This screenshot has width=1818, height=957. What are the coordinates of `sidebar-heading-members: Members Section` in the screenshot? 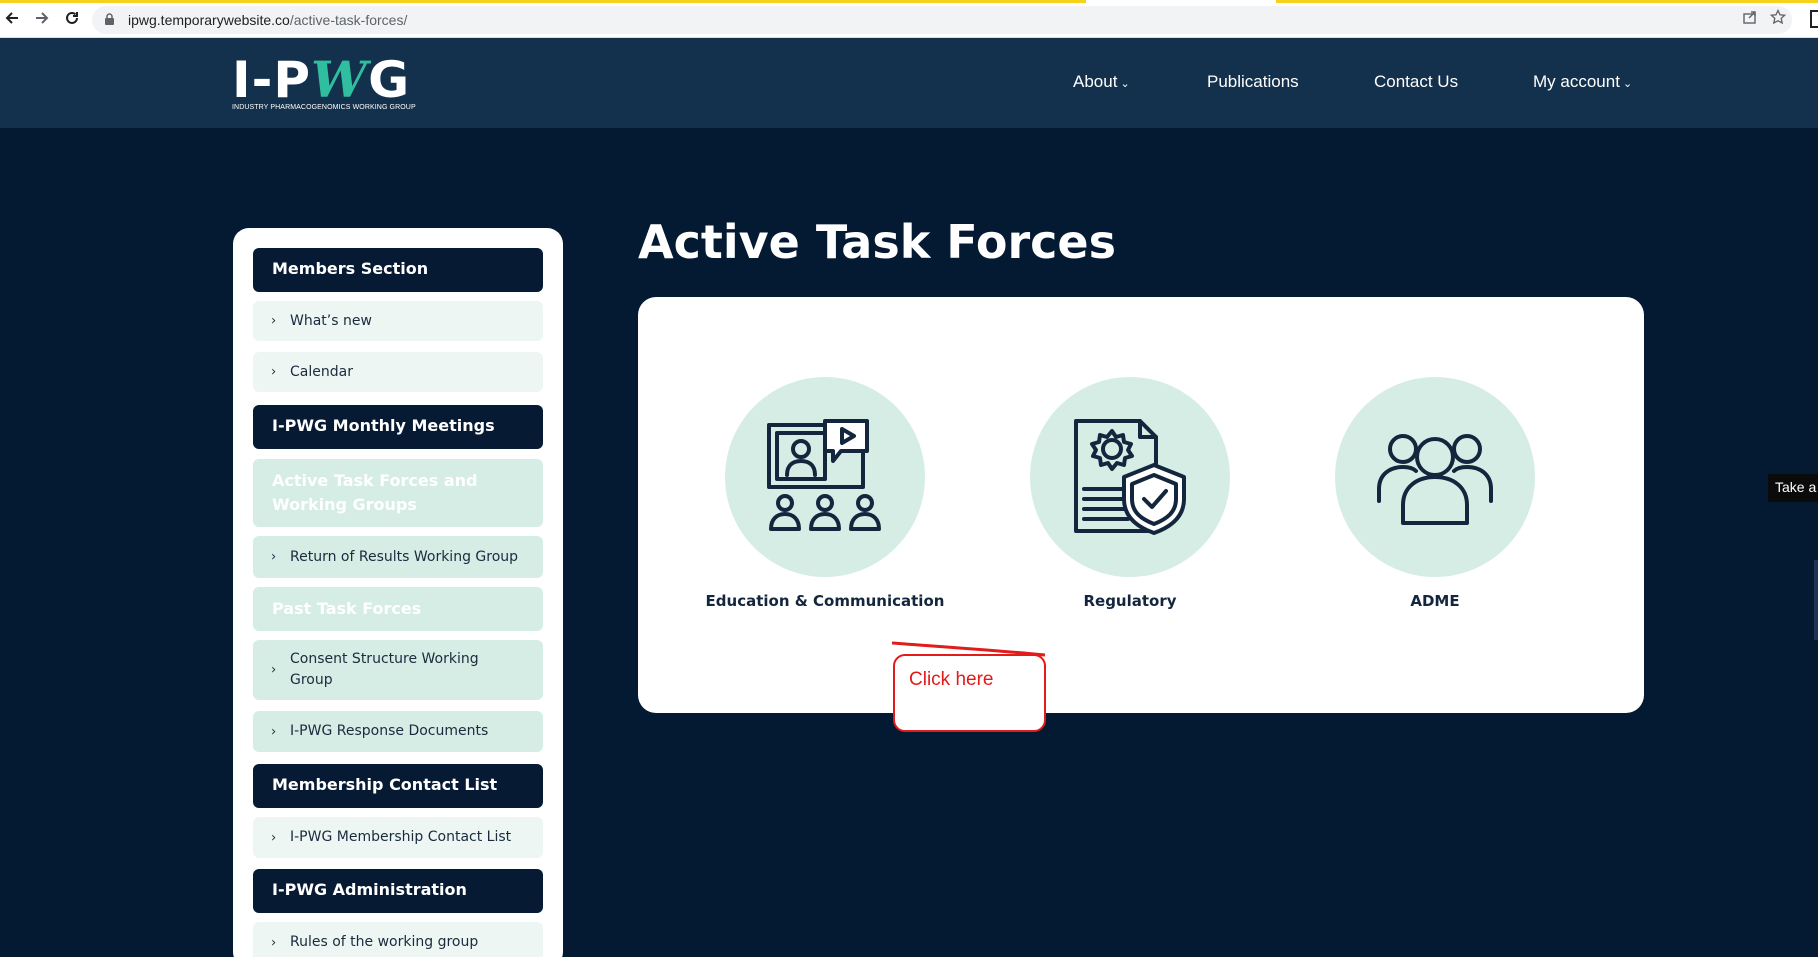 It's located at (398, 270).